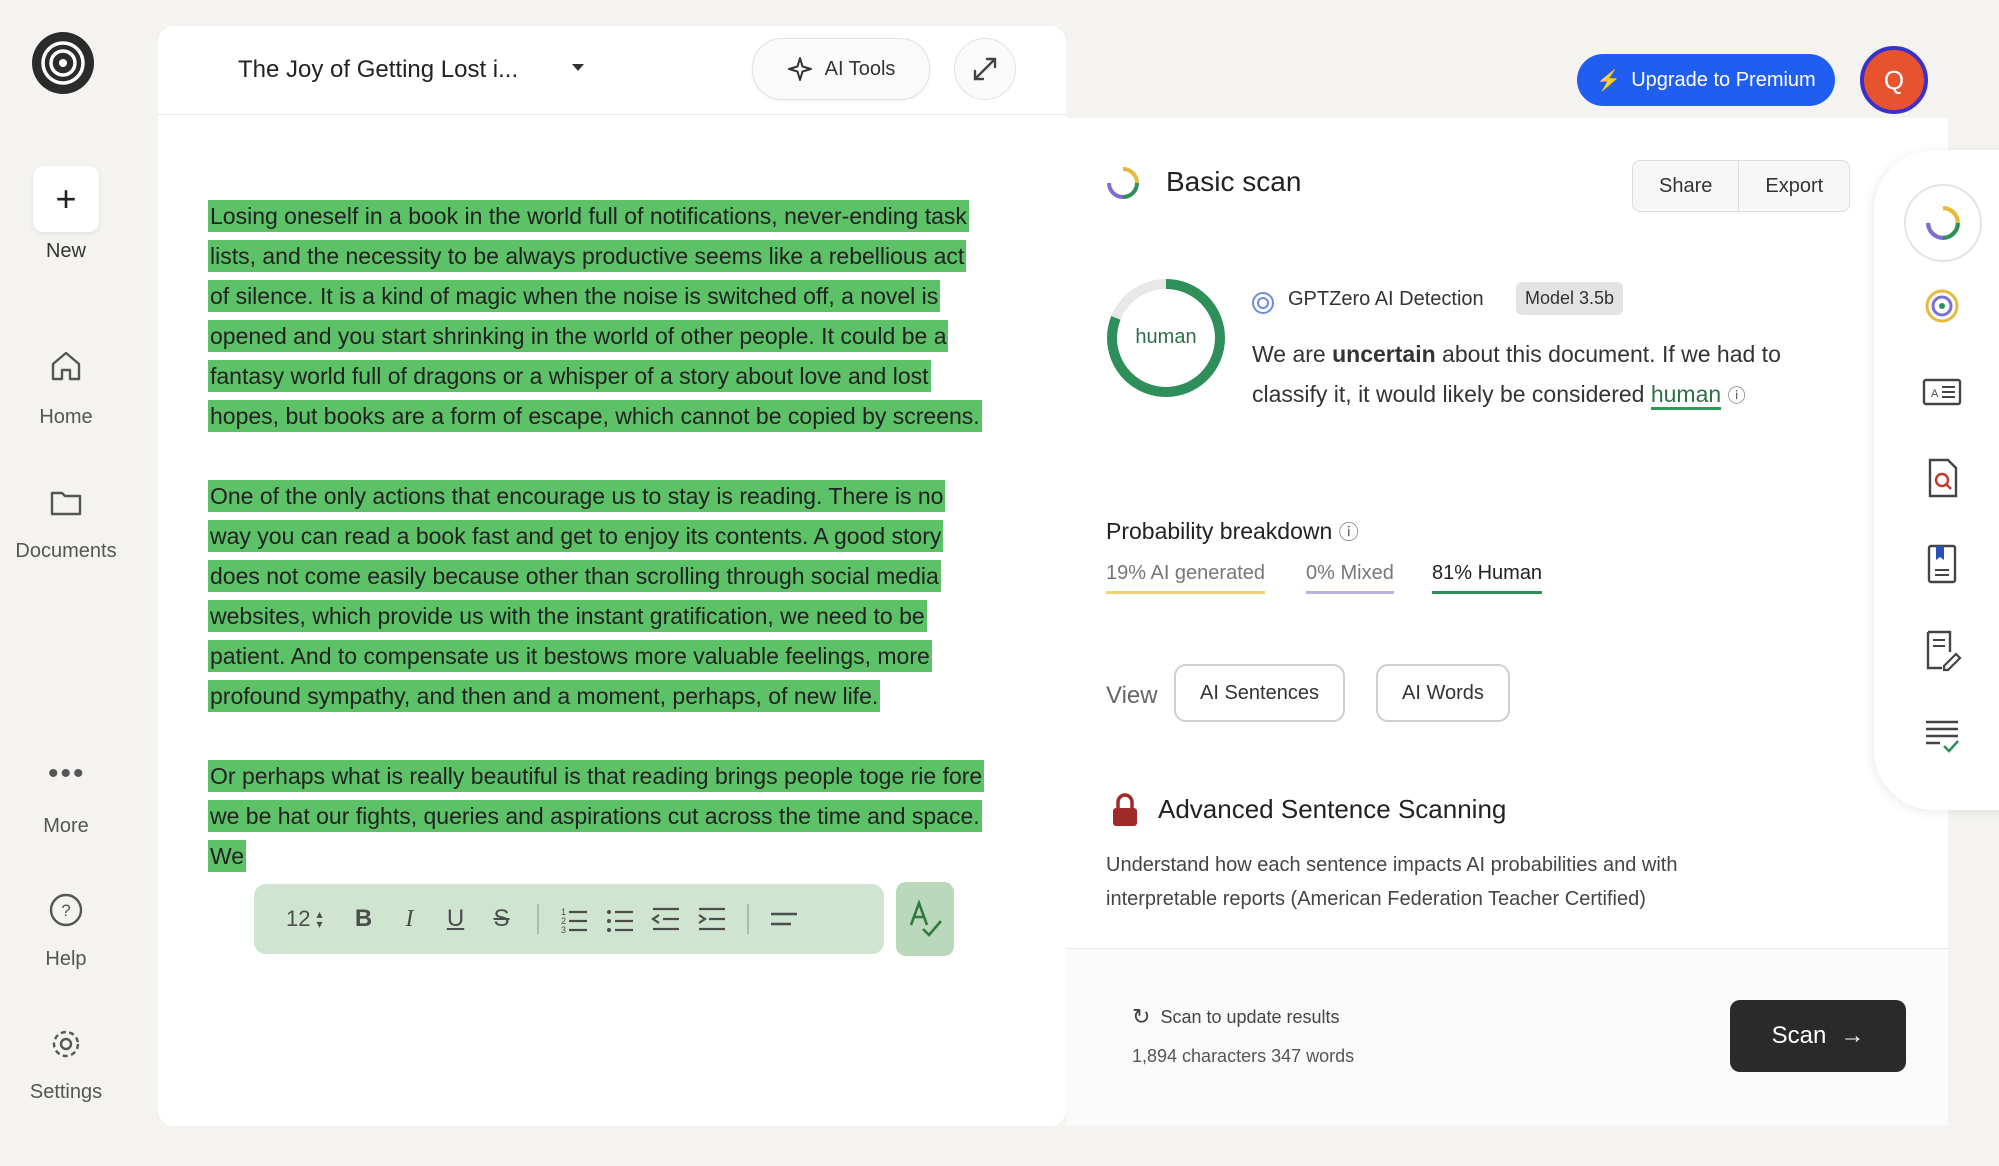 The image size is (1999, 1166). I want to click on italic-icon: I, so click(410, 919).